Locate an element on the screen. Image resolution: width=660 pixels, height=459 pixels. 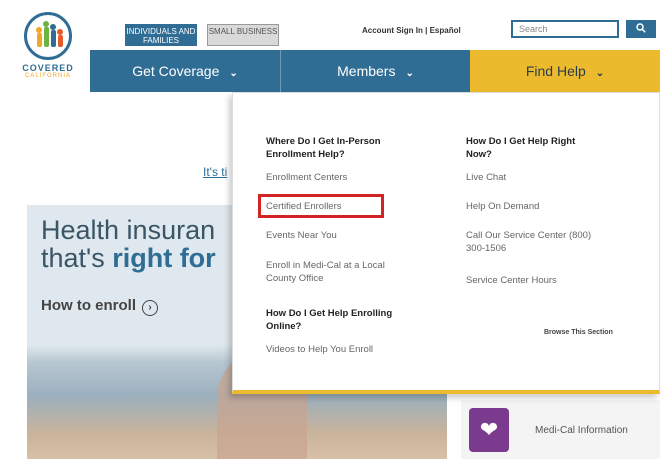
hero-headline-line2: that's right for is located at coordinates (128, 258).